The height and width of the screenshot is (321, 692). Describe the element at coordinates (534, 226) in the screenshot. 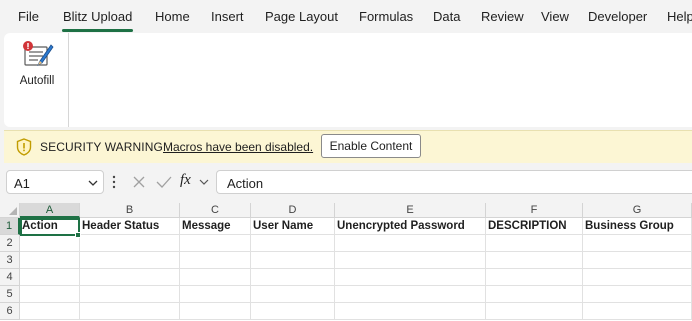

I see `cell-f1: DESCRIPTION` at that location.